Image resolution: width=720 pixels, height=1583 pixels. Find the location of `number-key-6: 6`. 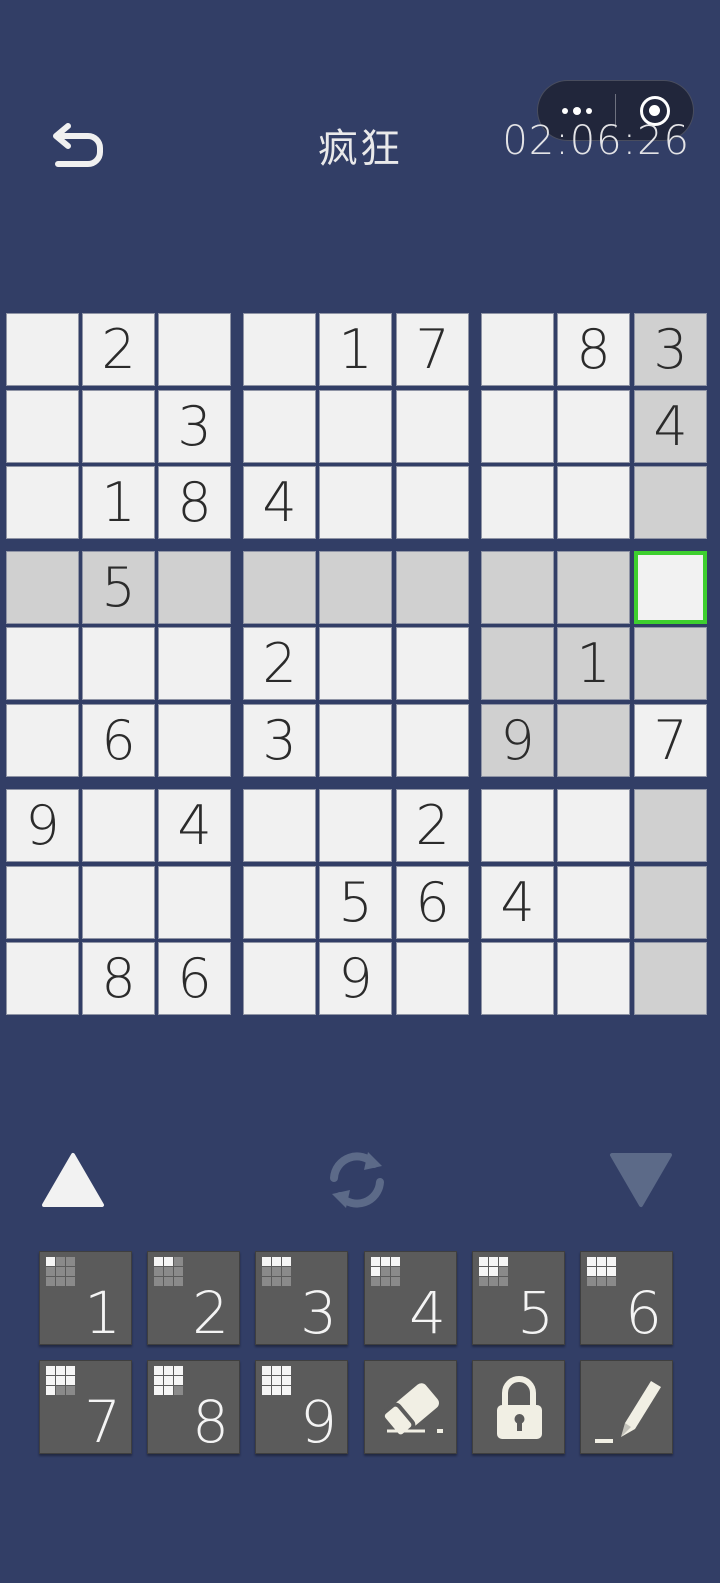

number-key-6: 6 is located at coordinates (626, 1298).